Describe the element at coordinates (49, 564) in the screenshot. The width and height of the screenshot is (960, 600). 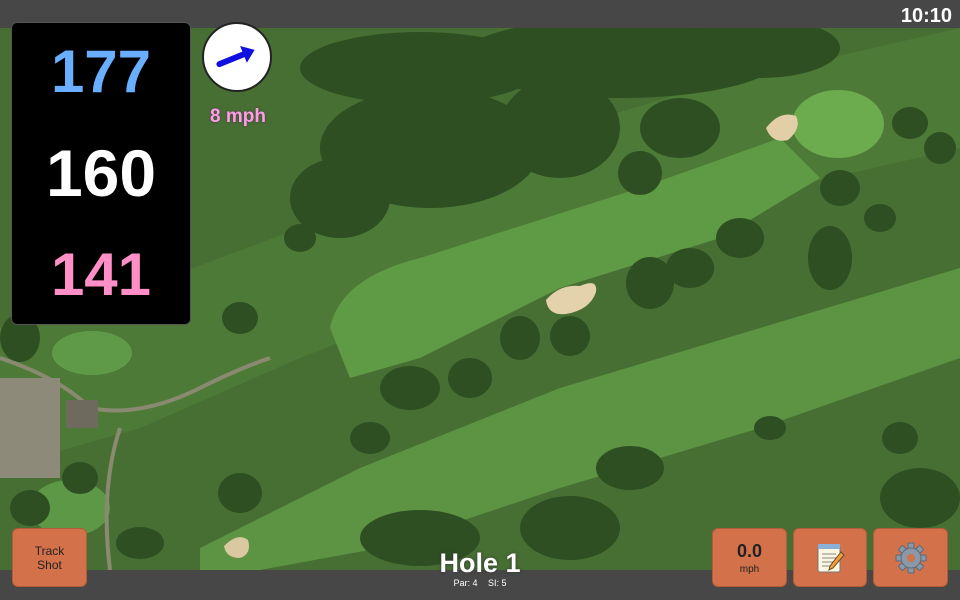
I see `track-shot-label-line2: Shot` at that location.